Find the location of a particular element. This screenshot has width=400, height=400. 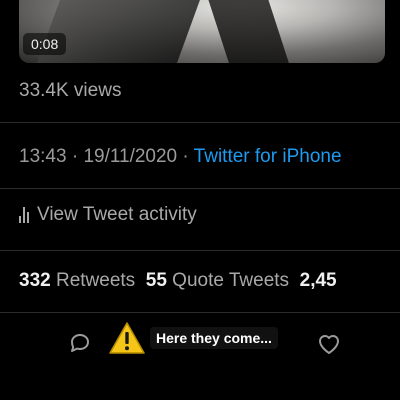

bar-chart-icon is located at coordinates (24, 215).